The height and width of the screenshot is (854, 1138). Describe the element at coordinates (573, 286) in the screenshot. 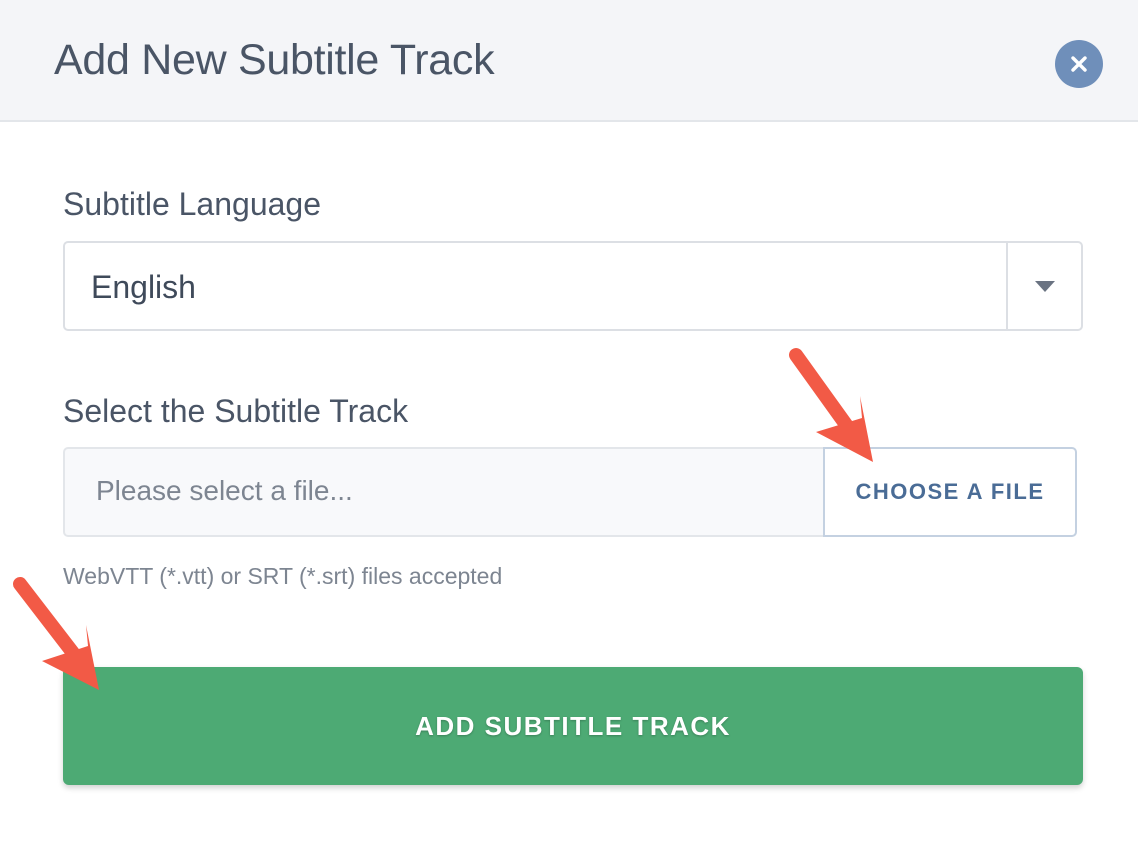

I see `subtitle-language-select: English` at that location.